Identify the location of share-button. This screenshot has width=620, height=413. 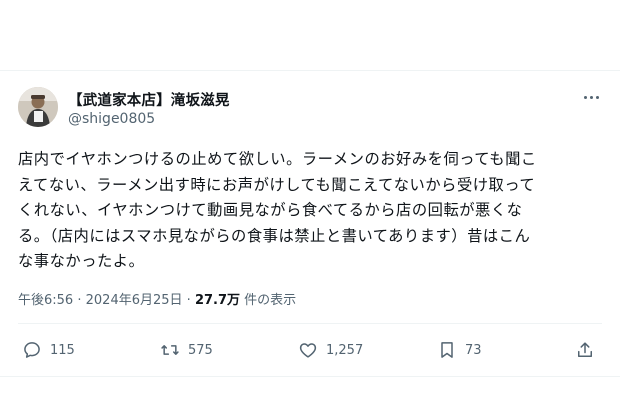
(585, 350).